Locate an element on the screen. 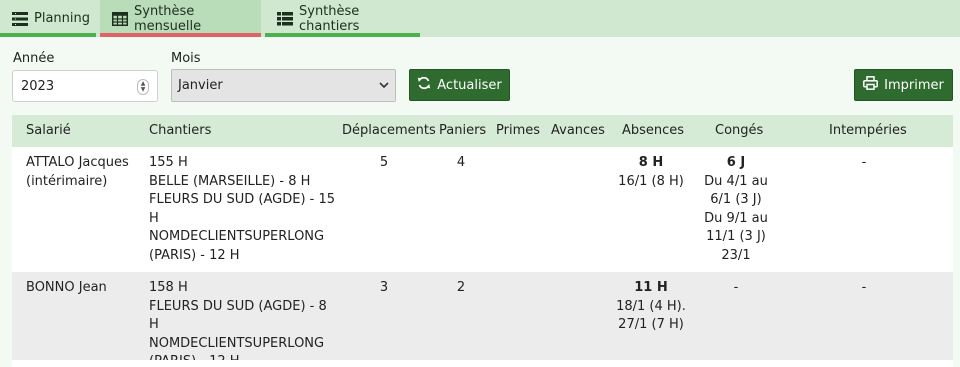  year-label: Année is located at coordinates (34, 58).